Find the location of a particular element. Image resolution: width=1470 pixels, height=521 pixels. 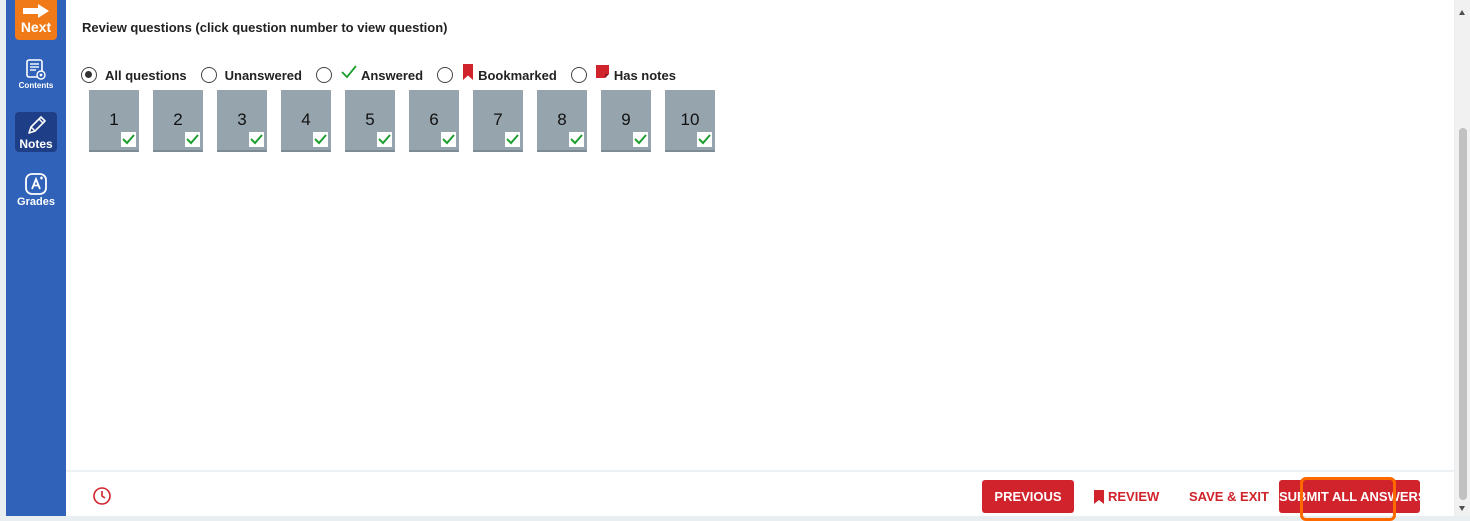

question-tile-8: 8 is located at coordinates (562, 121).